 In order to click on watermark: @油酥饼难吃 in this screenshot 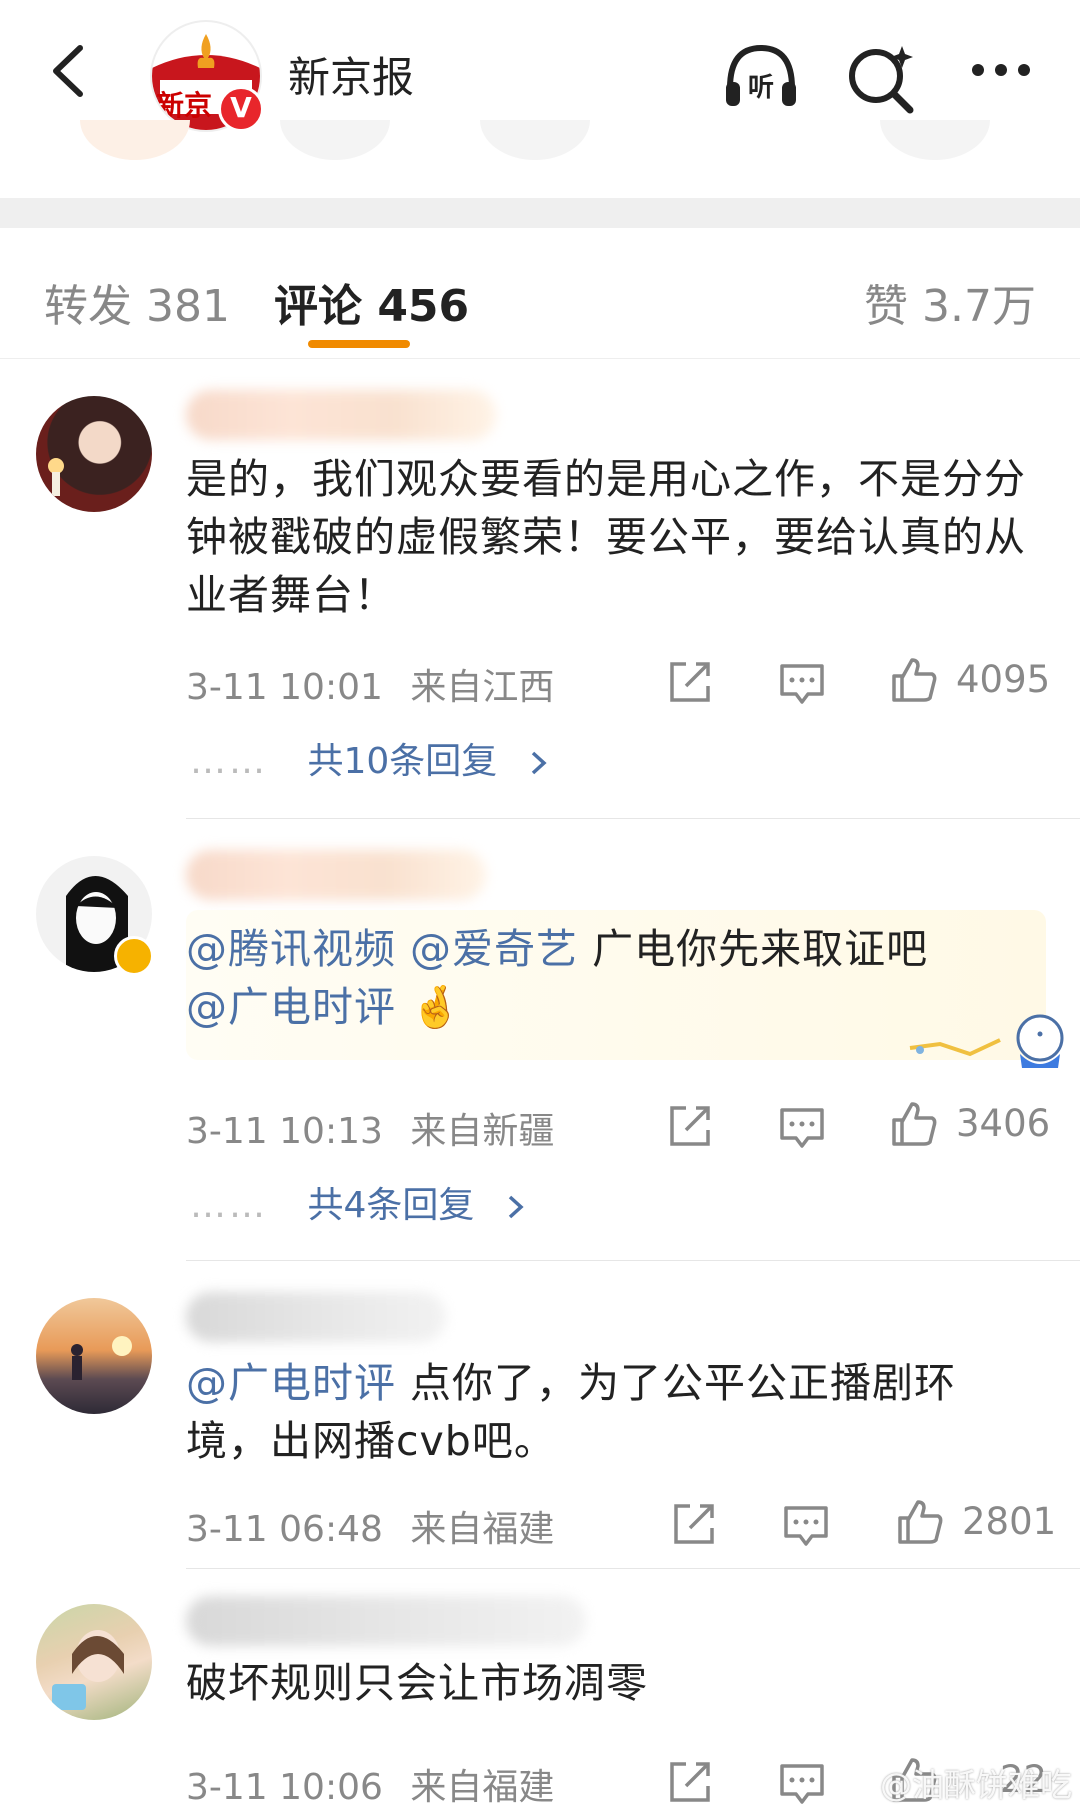, I will do `click(975, 1785)`.